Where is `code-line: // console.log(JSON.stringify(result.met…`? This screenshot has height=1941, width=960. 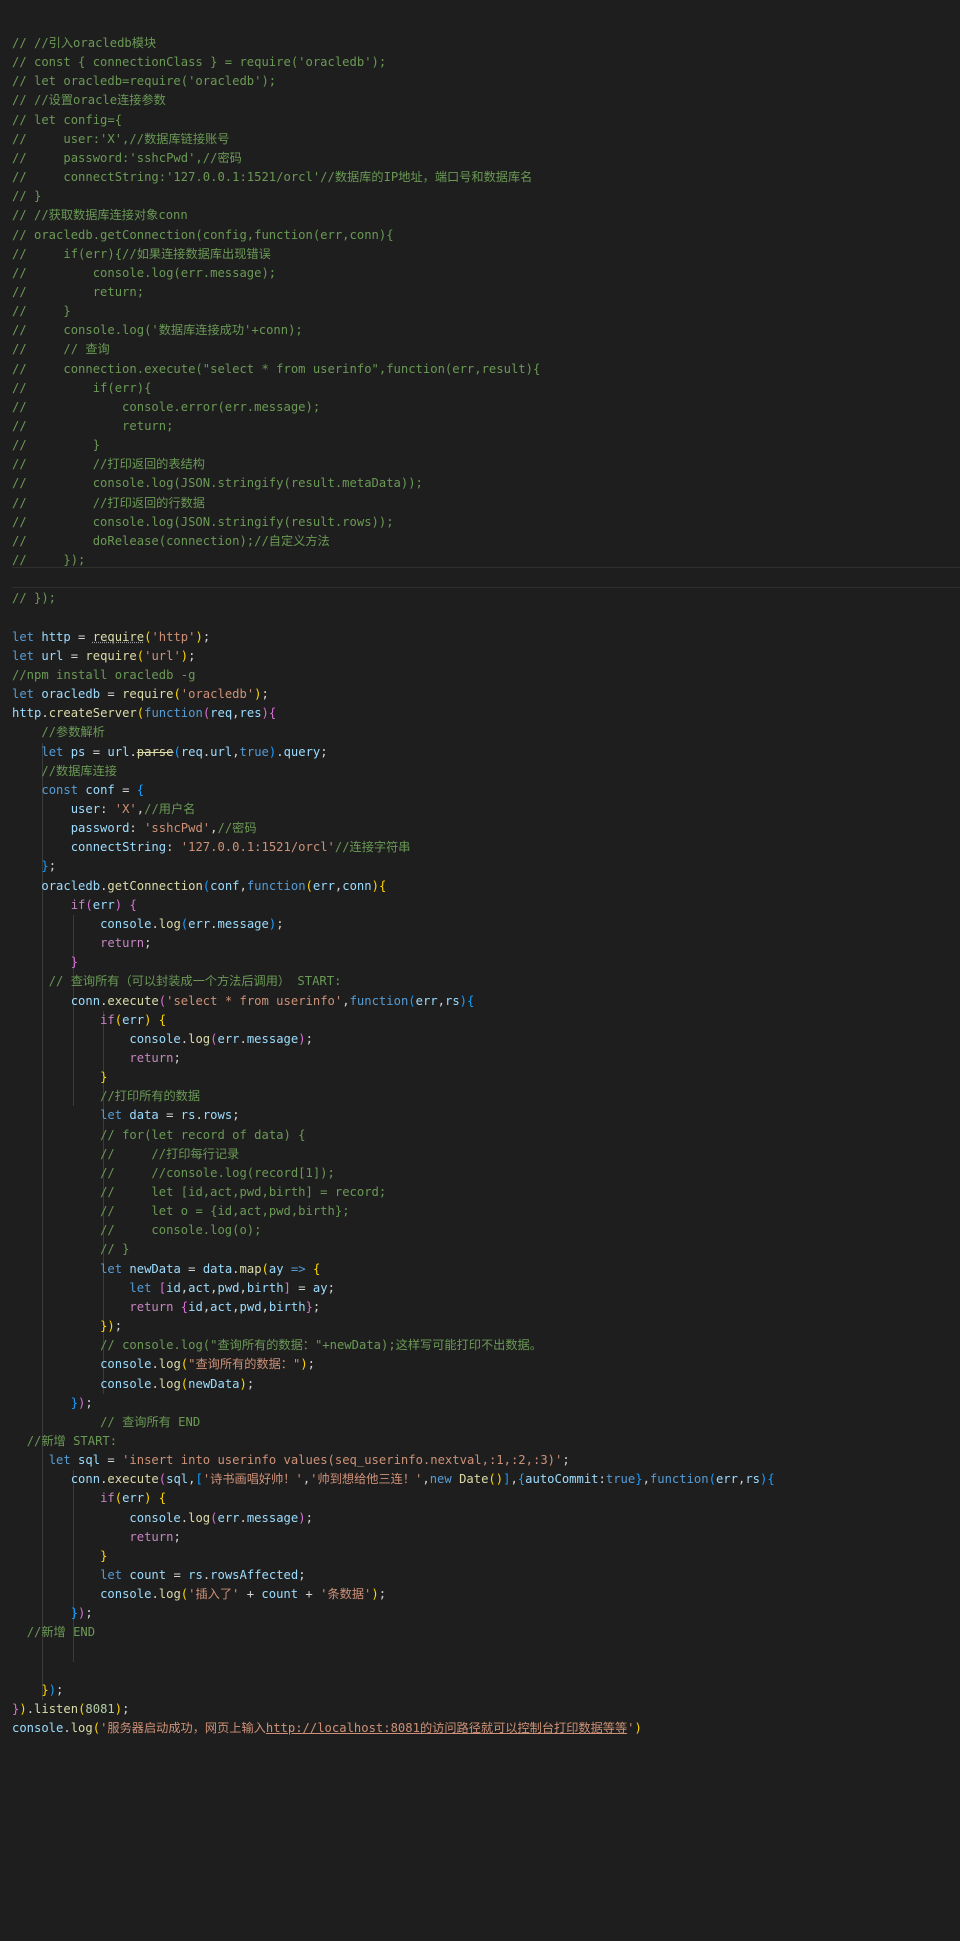
code-line: // console.log(JSON.stringify(result.met… is located at coordinates (217, 483).